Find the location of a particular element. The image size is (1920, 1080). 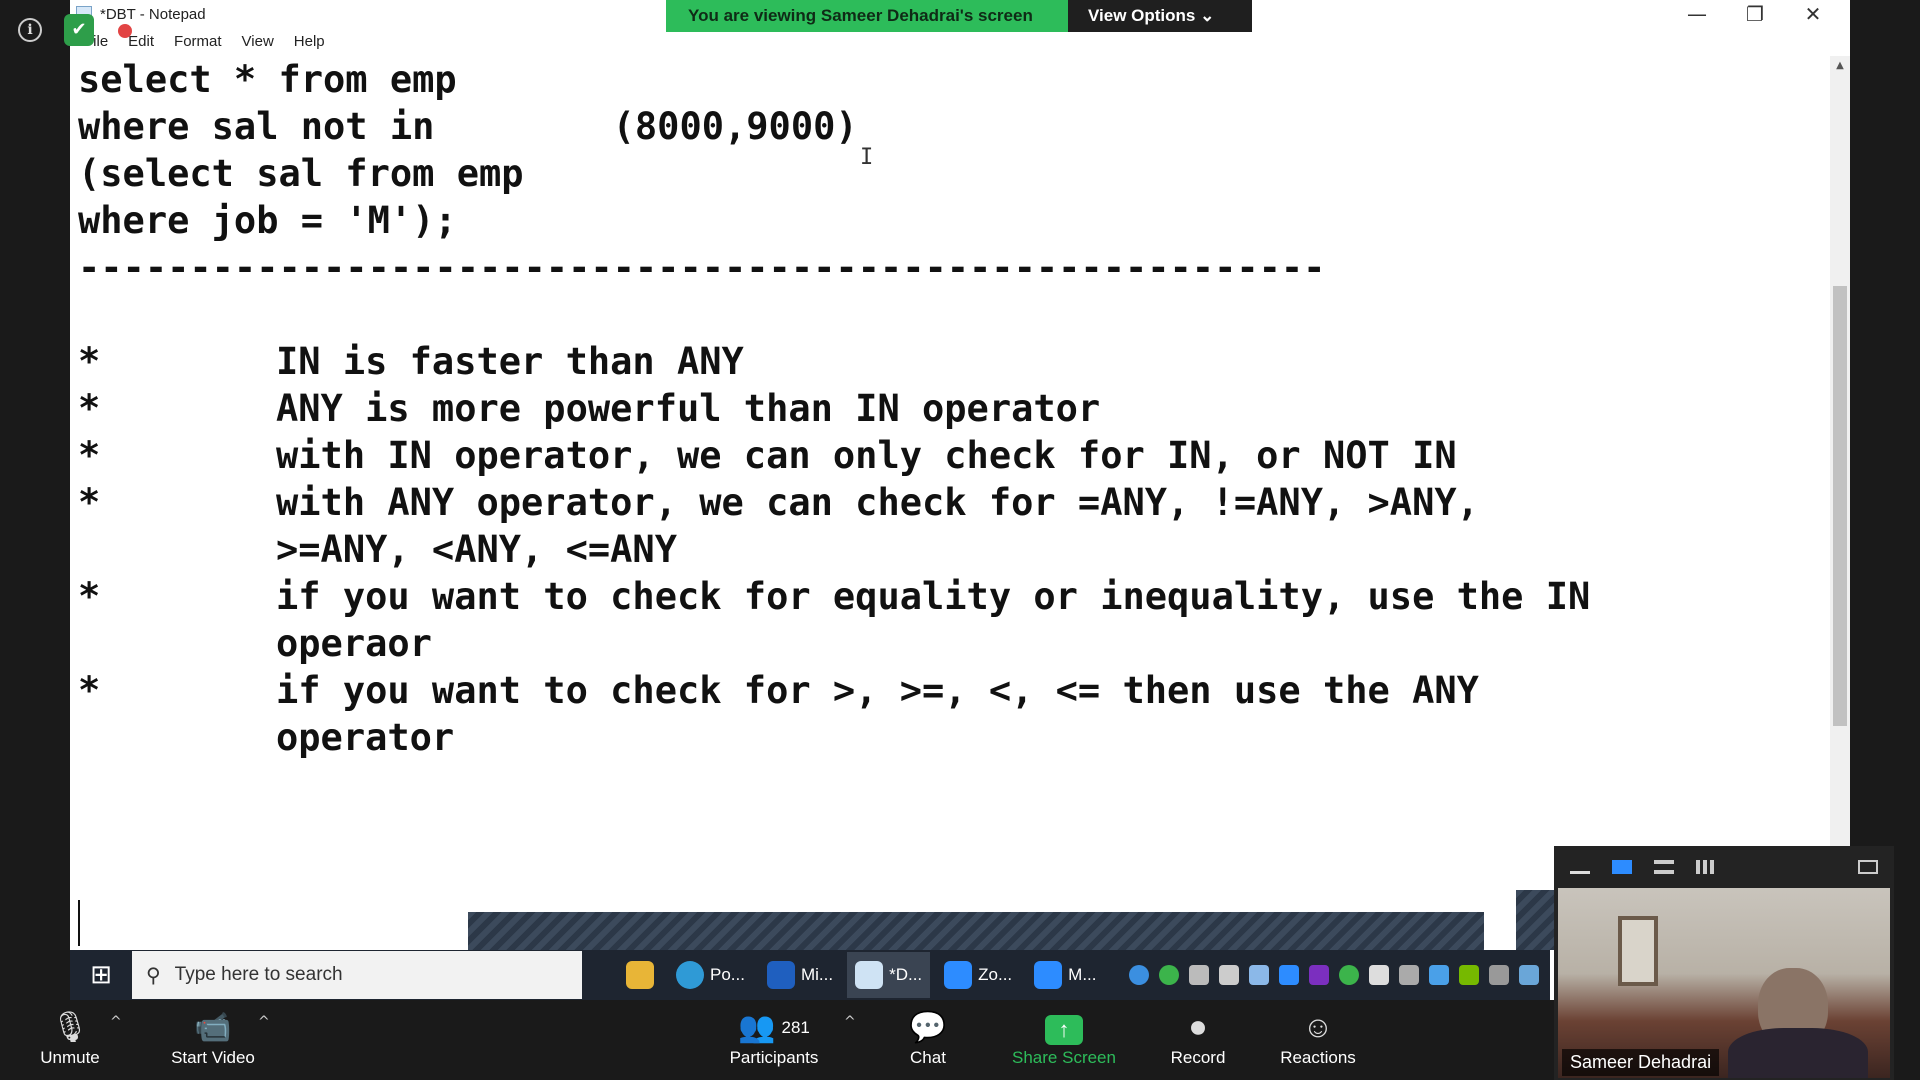

menu-help: Help is located at coordinates (309, 42).